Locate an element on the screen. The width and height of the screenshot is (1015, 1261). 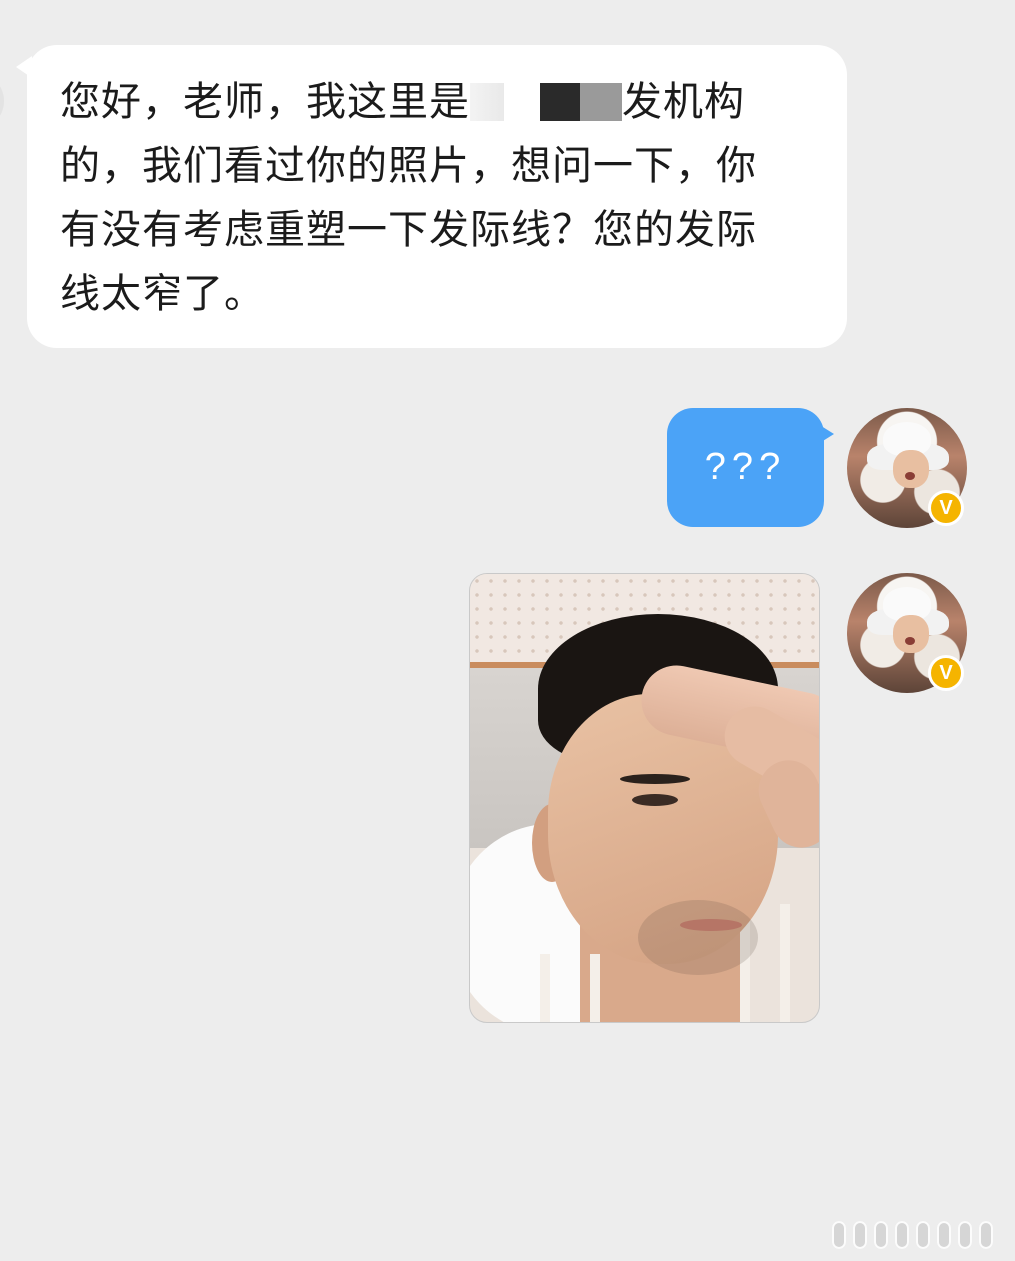
outgoing-message-bubble: ??? is located at coordinates (745, 467).